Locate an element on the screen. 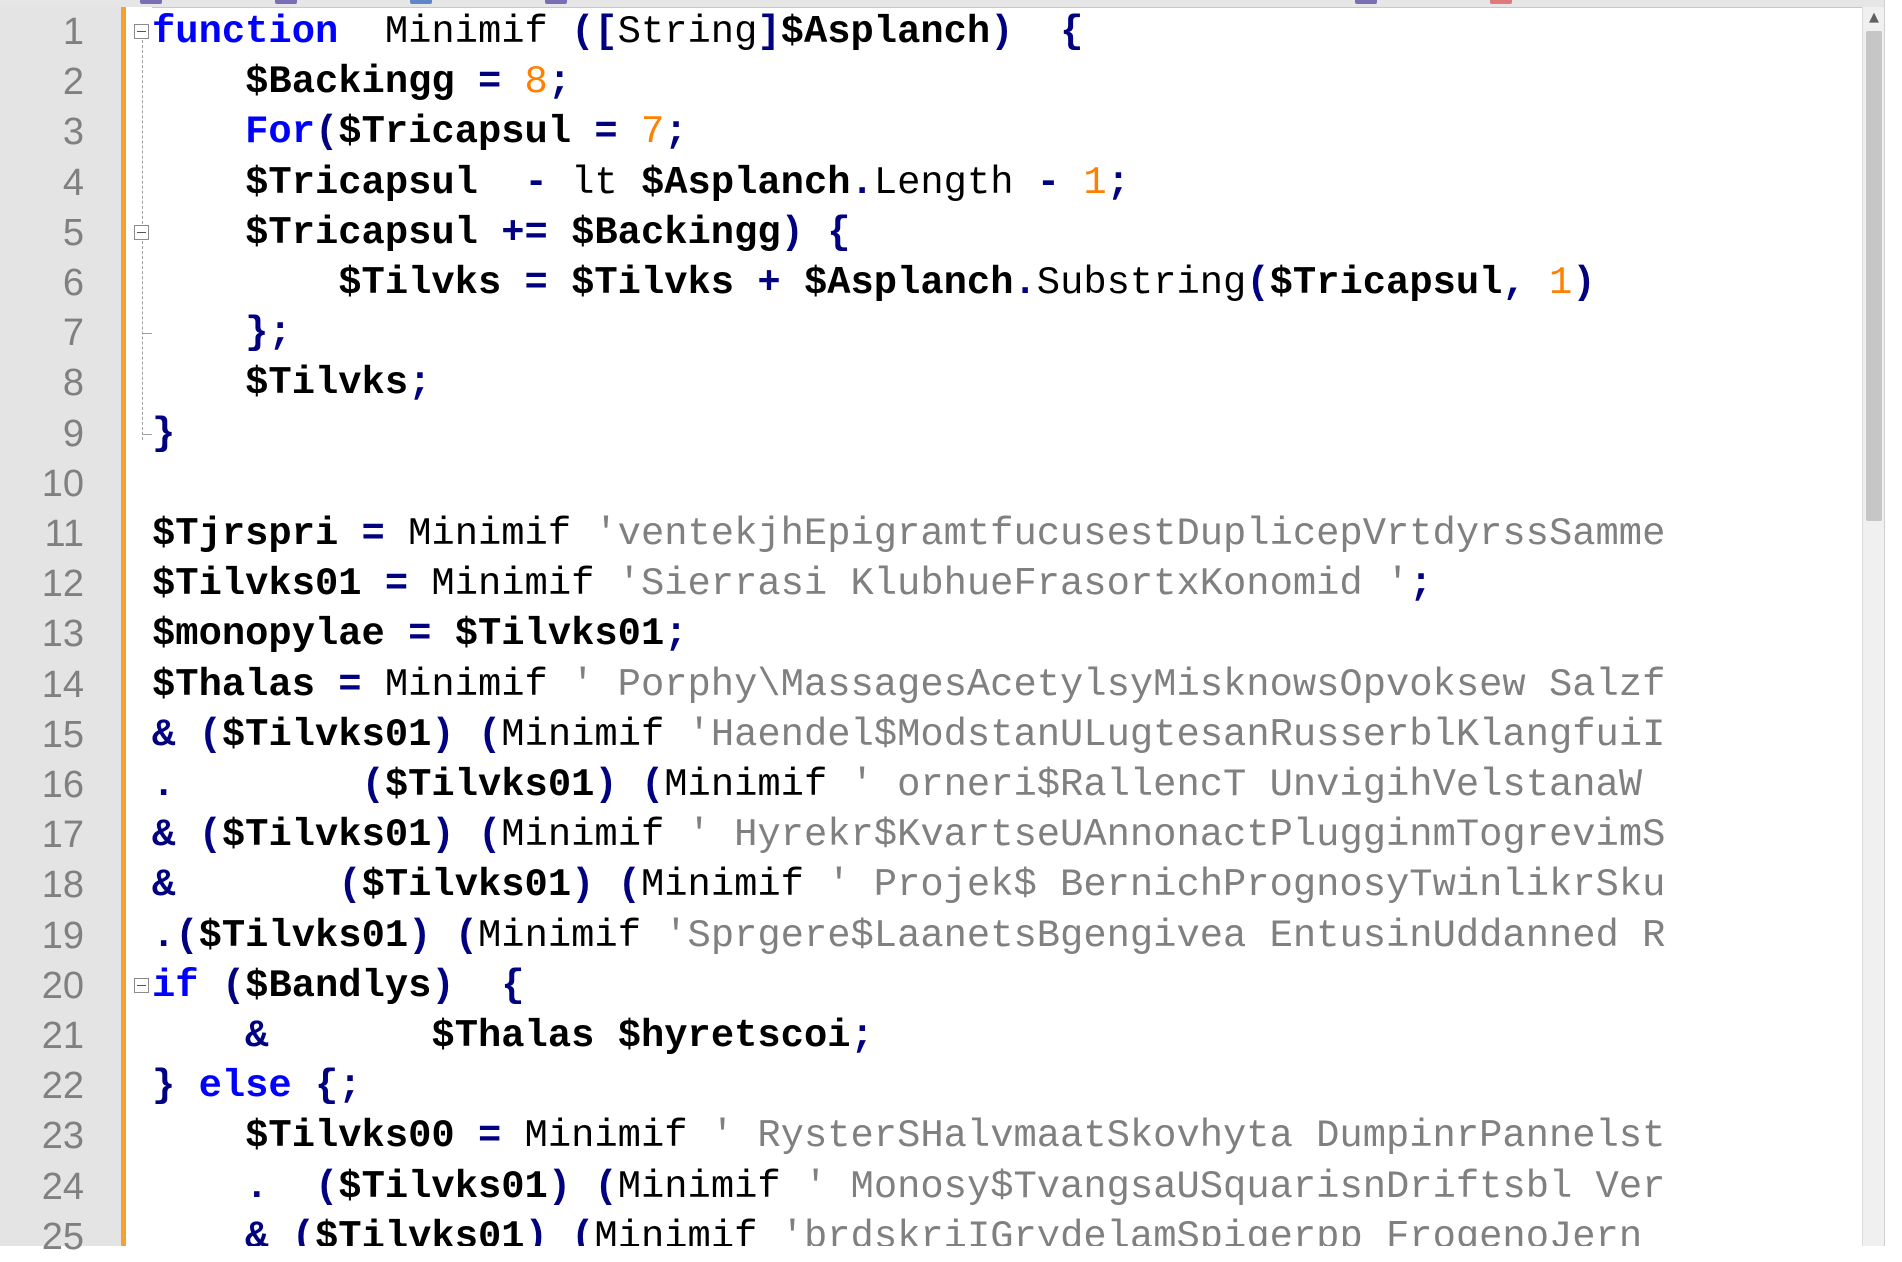 The width and height of the screenshot is (1902, 1262). code-line: $Tilvks; is located at coordinates (291, 383).